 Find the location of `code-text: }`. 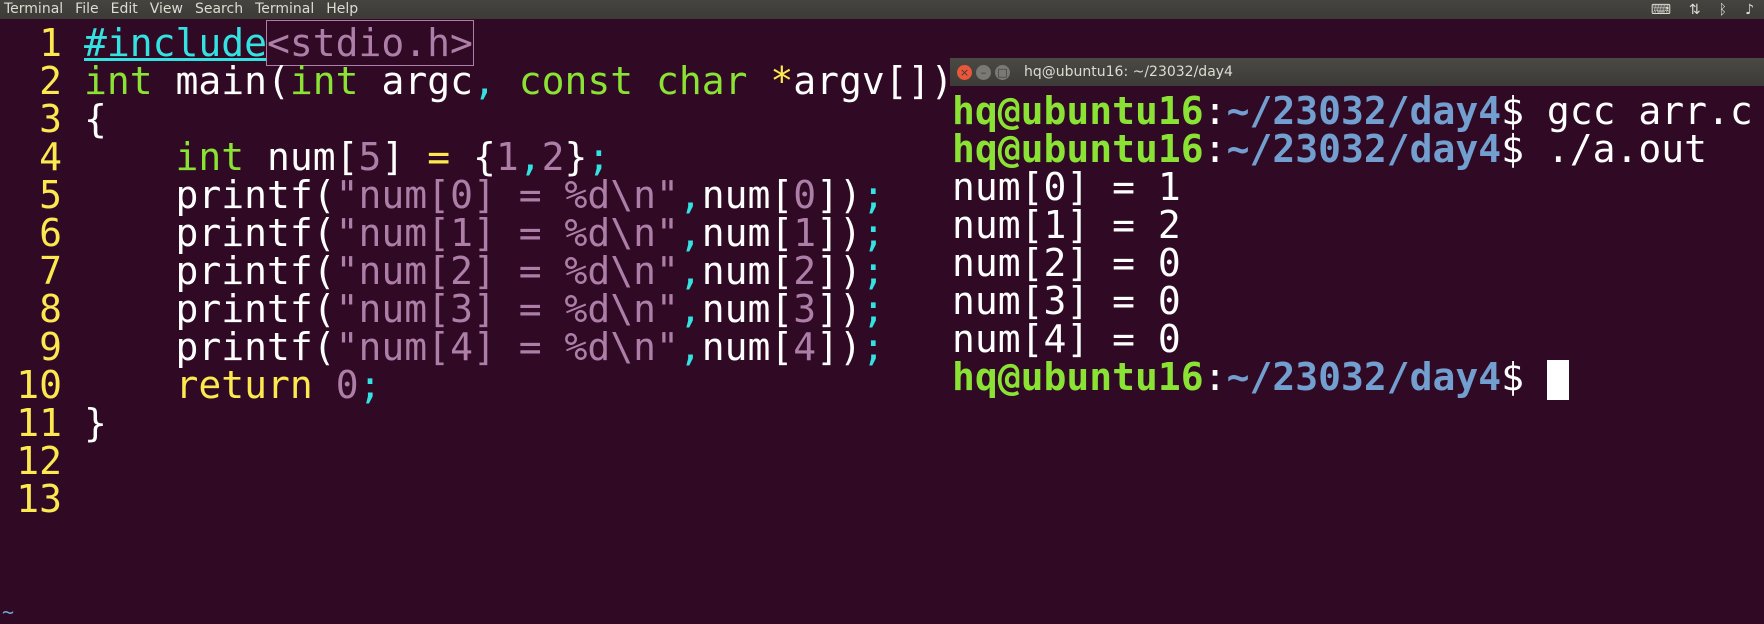

code-text: } is located at coordinates (95, 423).